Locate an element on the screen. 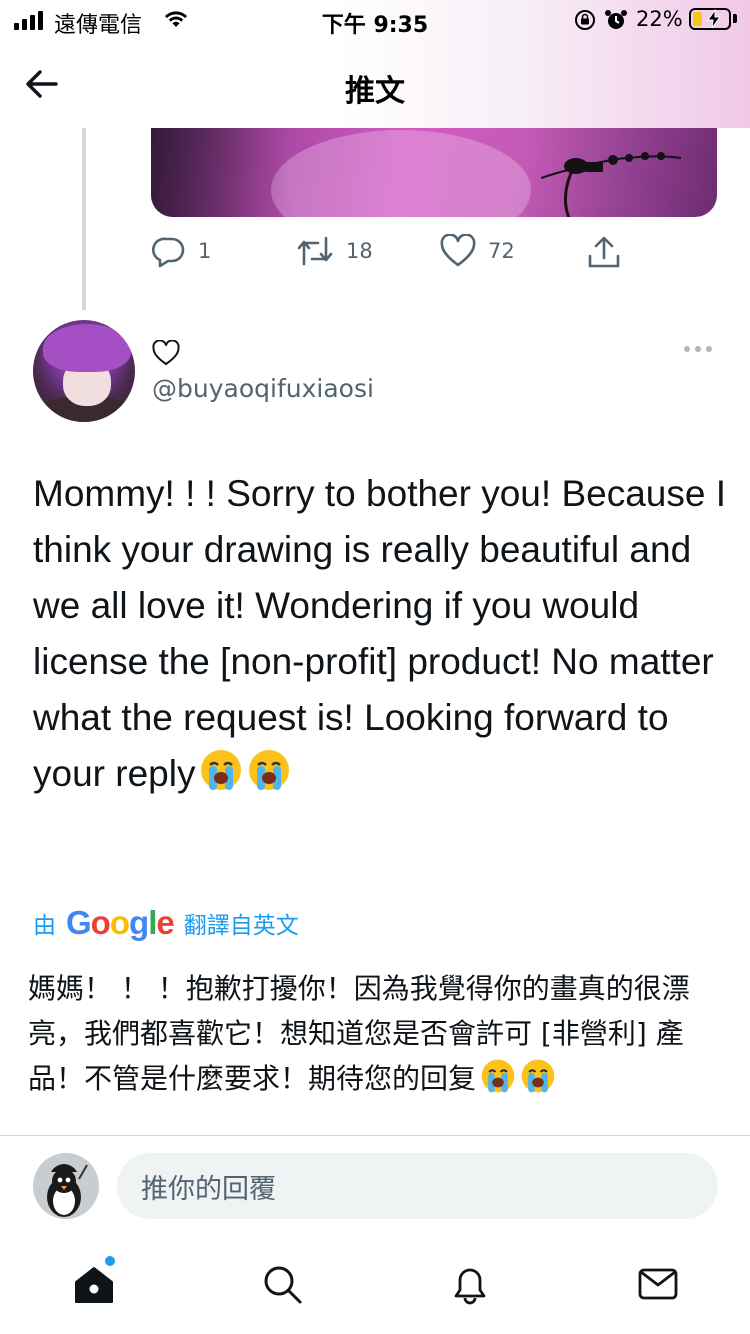  top-bar: 遠傳電信 下午 9:35 22% 推文 is located at coordinates (375, 64).